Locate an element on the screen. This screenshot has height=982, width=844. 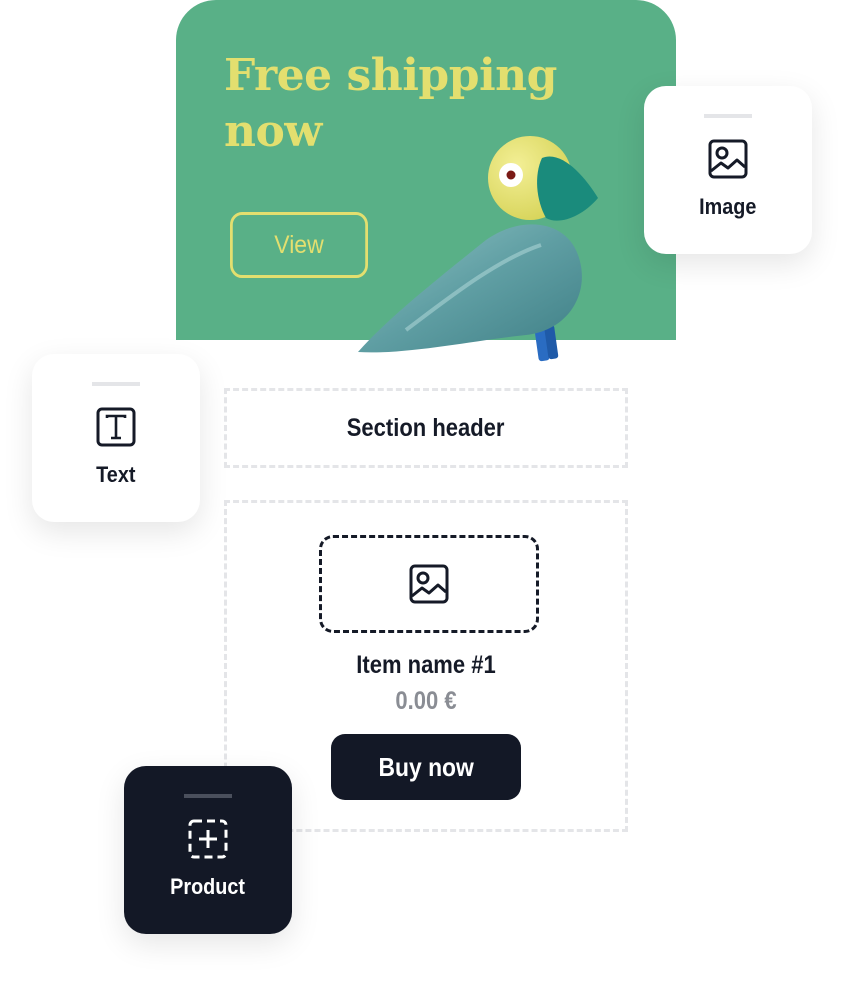
section-header-block: Section header is located at coordinates (426, 428).